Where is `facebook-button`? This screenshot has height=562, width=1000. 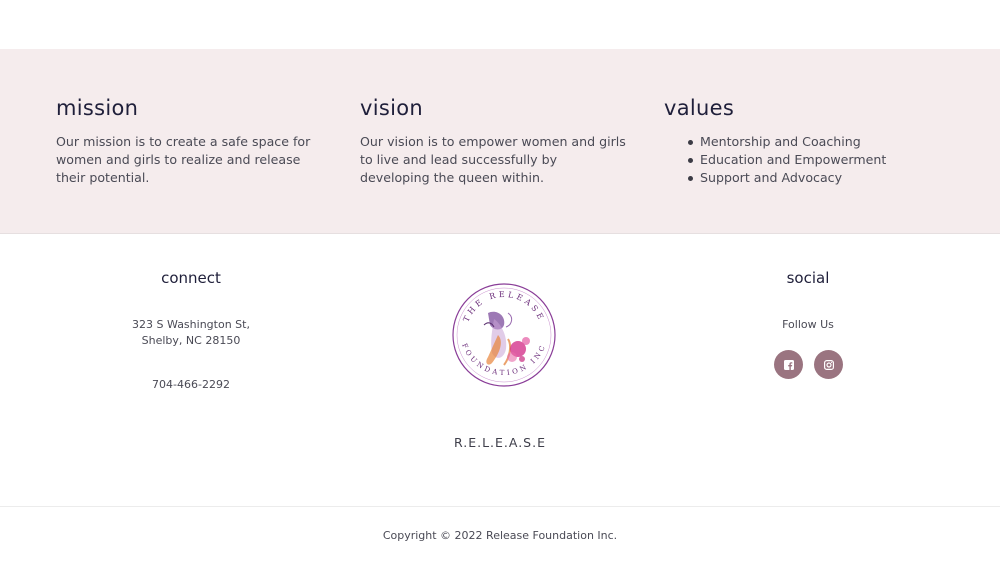
facebook-button is located at coordinates (788, 364).